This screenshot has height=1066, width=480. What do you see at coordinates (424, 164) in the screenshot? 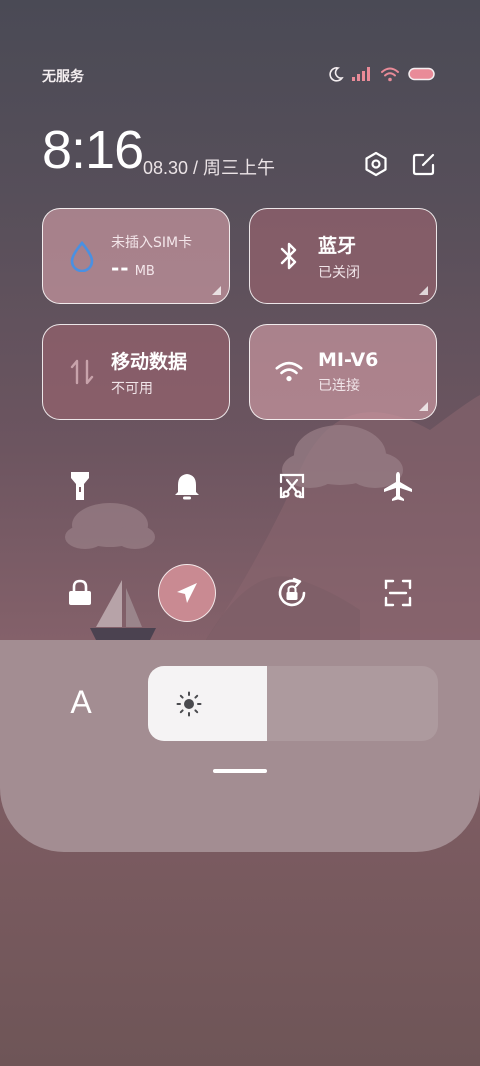
I see `edit-icon` at bounding box center [424, 164].